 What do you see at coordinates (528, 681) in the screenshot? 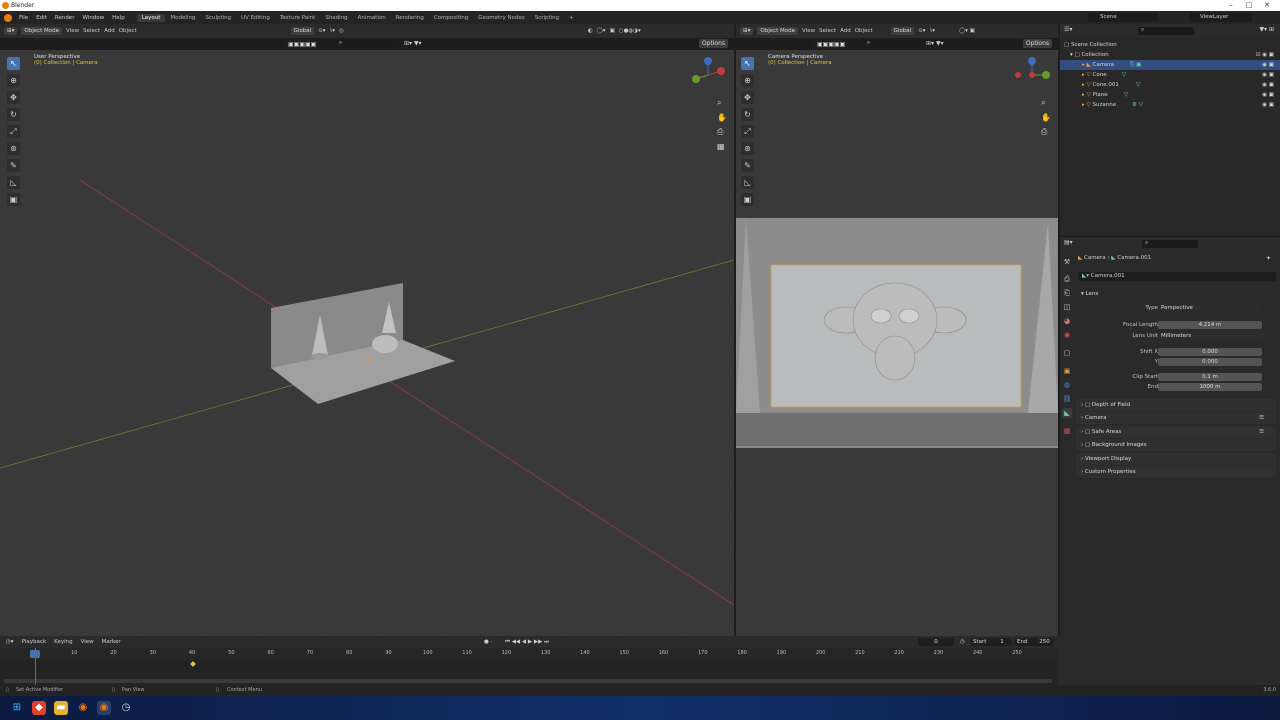
I see `timeline-scrollbar` at bounding box center [528, 681].